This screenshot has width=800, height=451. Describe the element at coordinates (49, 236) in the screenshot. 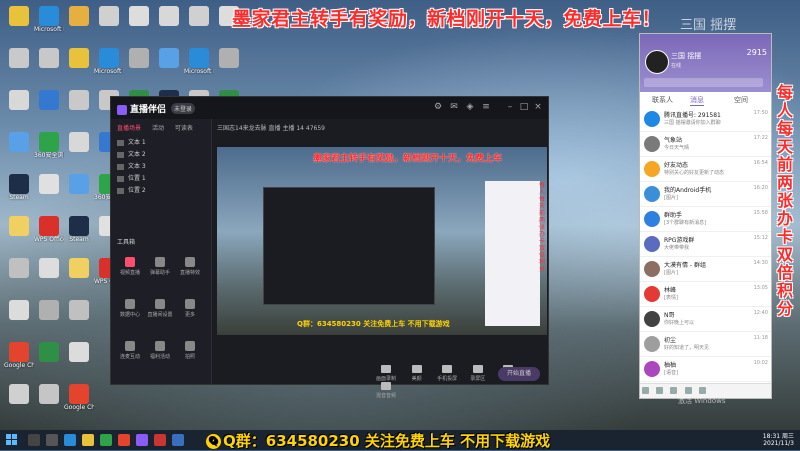

I see `desktop-icon: WPS Office` at that location.